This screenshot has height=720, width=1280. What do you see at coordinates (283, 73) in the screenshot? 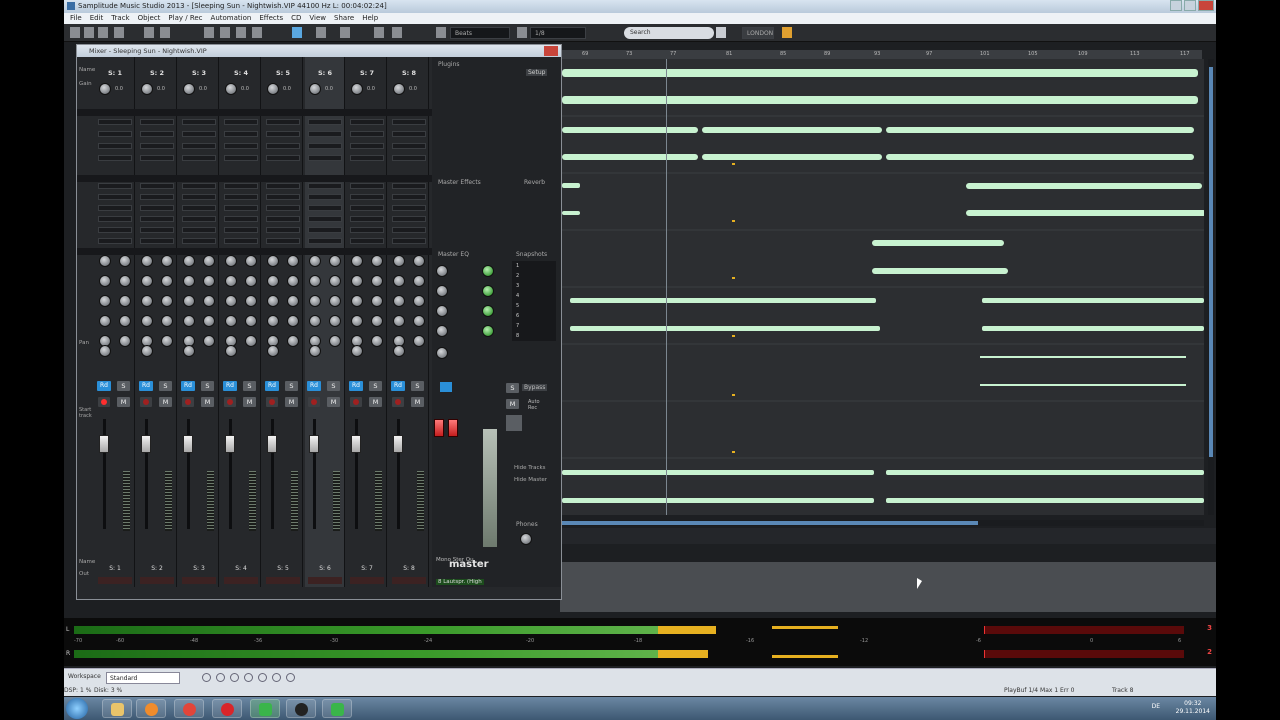
I see `track-name-label: S: 5` at bounding box center [283, 73].